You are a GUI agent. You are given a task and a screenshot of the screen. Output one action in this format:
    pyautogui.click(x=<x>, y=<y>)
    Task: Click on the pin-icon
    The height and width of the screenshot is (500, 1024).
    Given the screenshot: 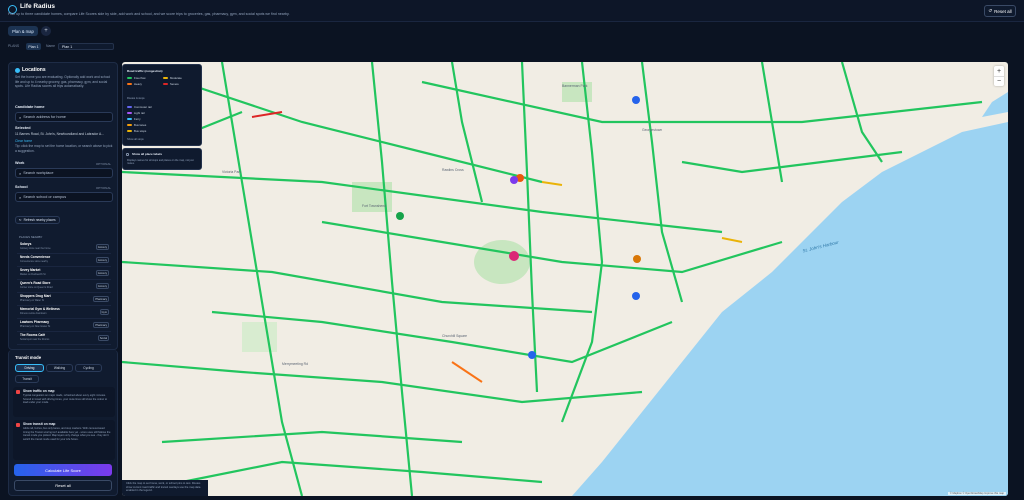 What is the action you would take?
    pyautogui.click(x=17, y=70)
    